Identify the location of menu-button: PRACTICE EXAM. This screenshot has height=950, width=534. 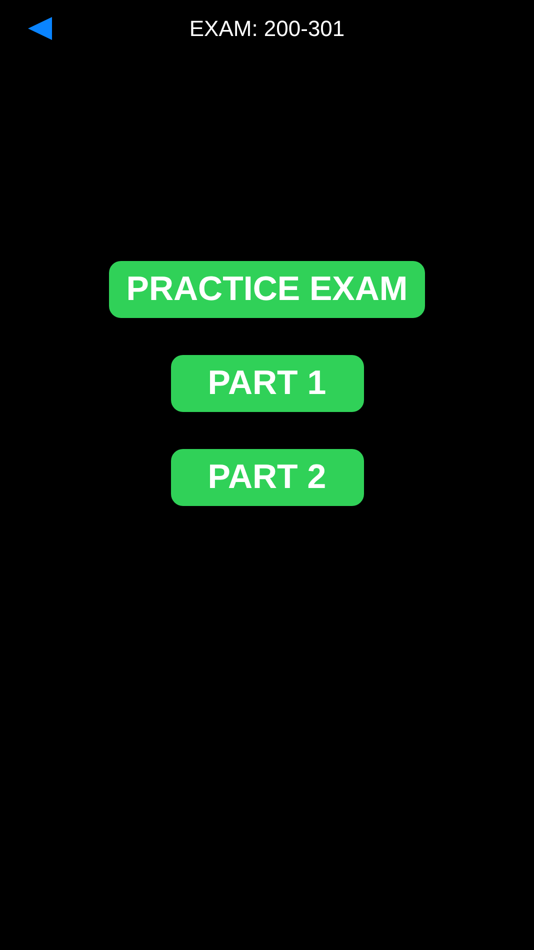
(267, 289).